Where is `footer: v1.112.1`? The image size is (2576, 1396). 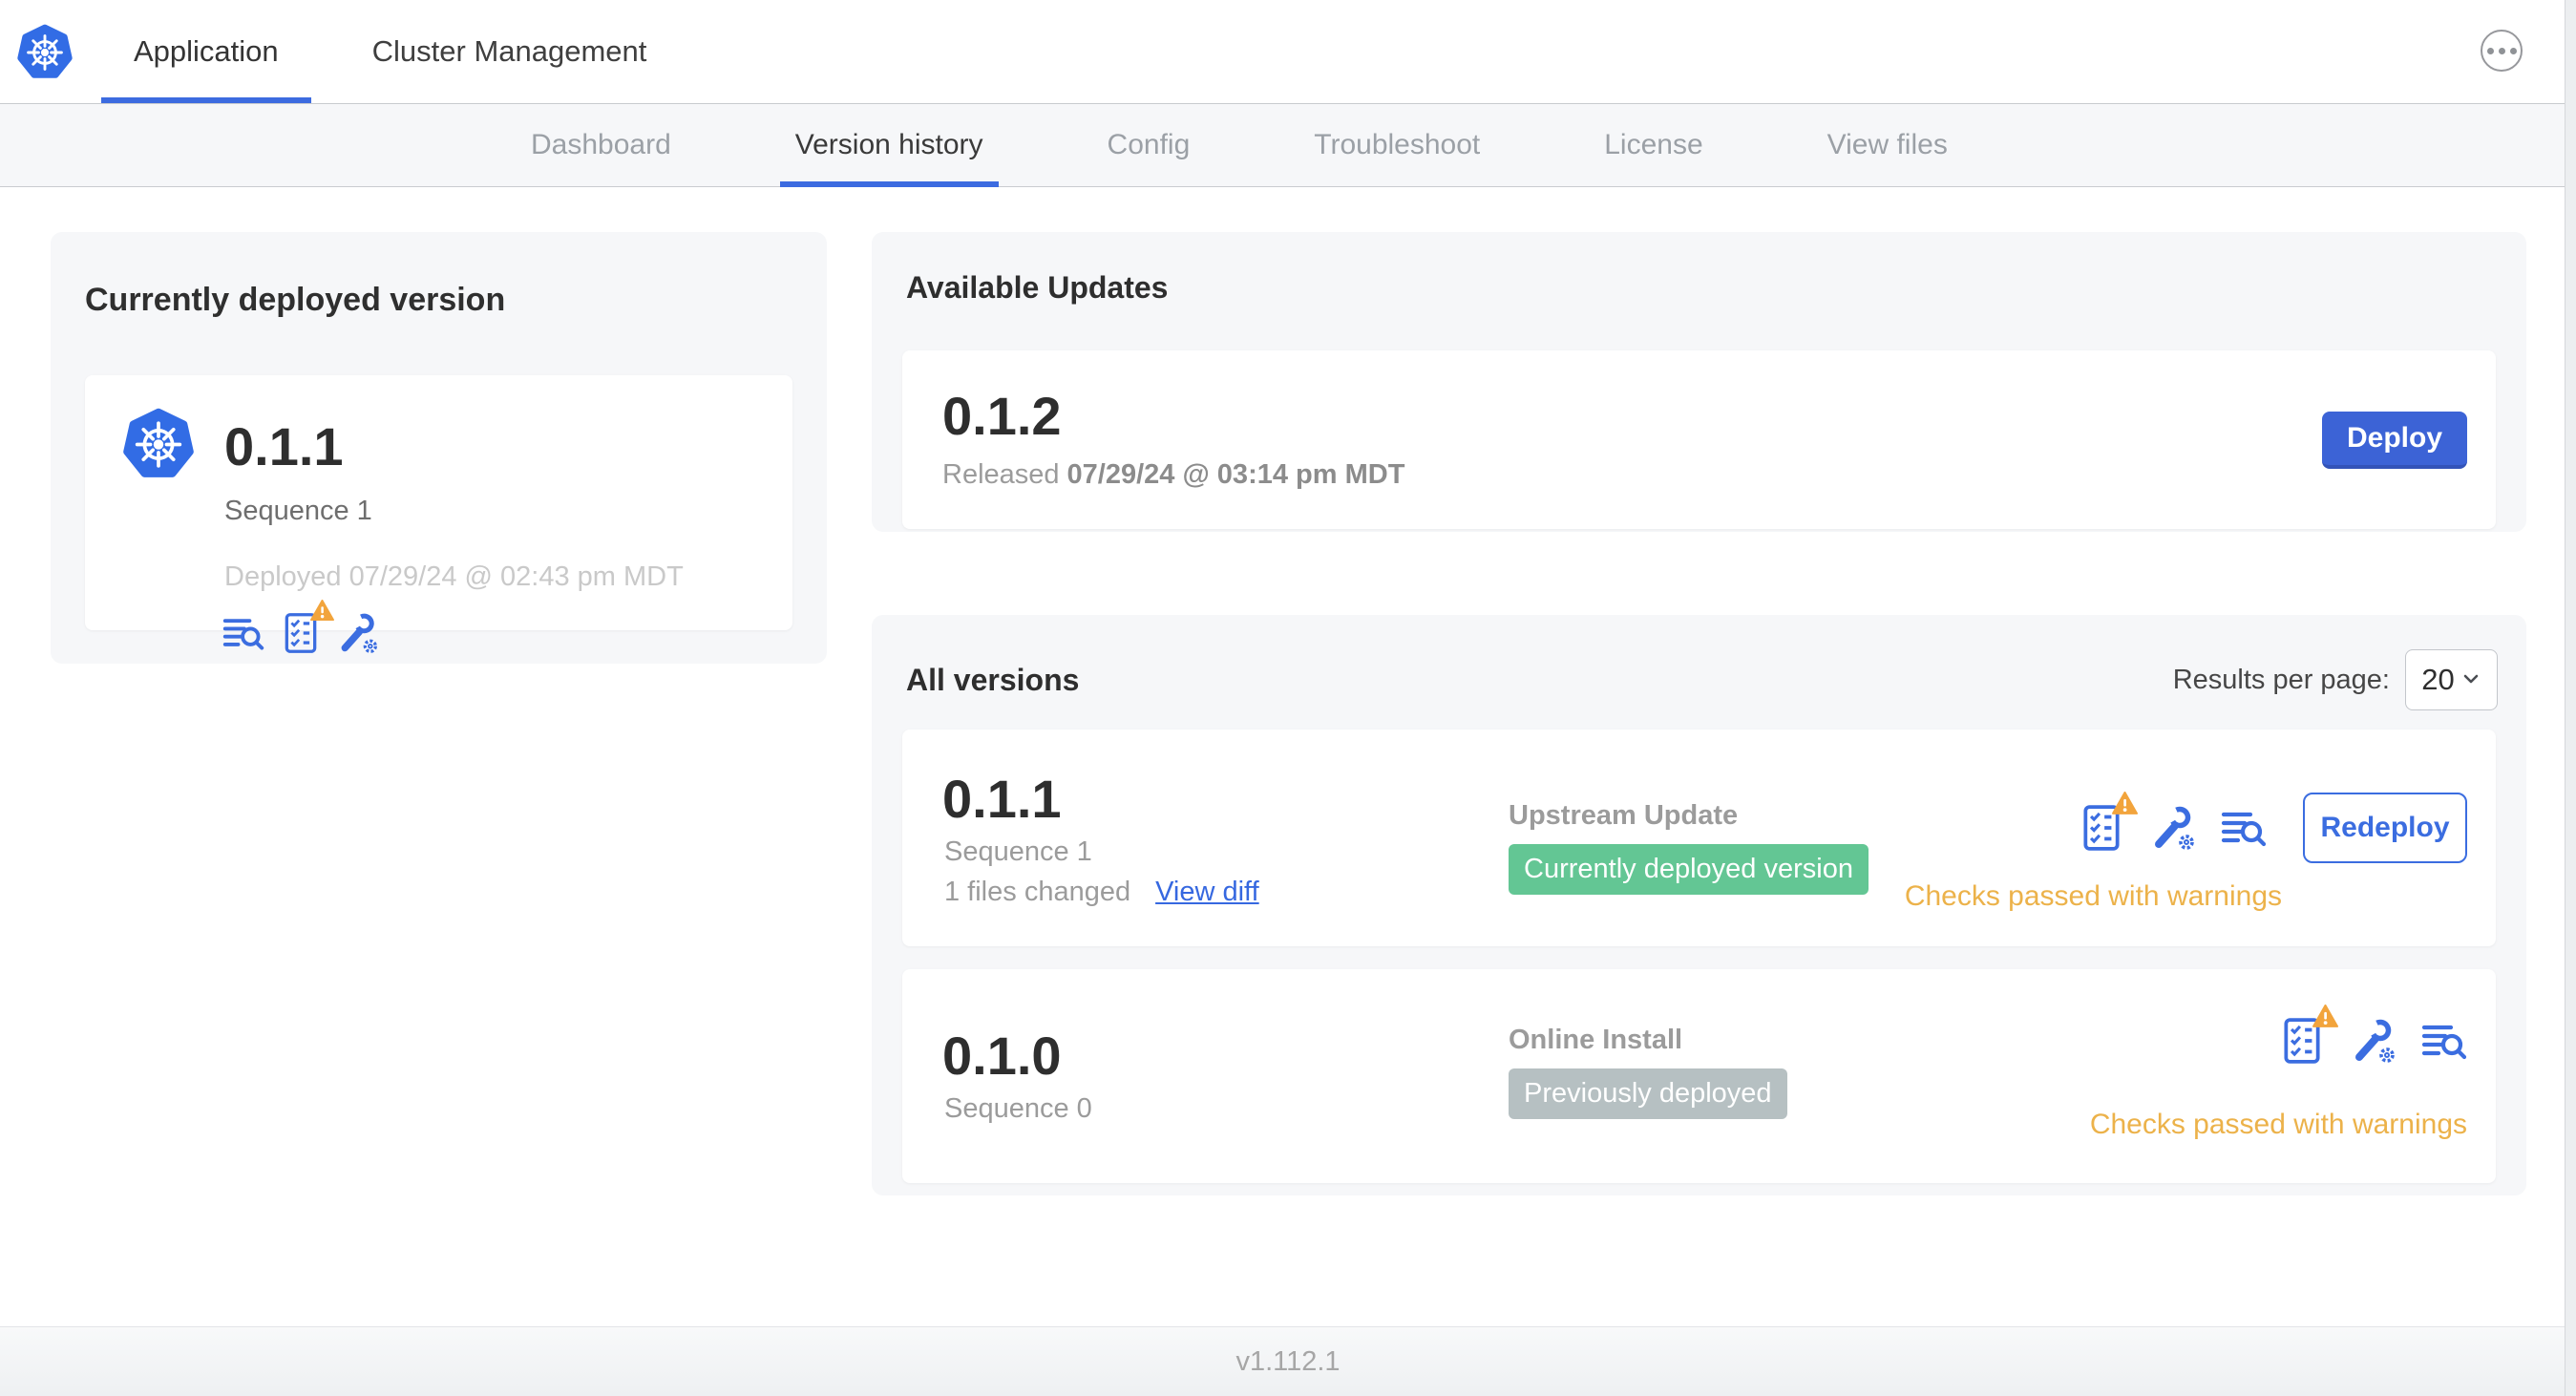
footer: v1.112.1 is located at coordinates (1288, 1361).